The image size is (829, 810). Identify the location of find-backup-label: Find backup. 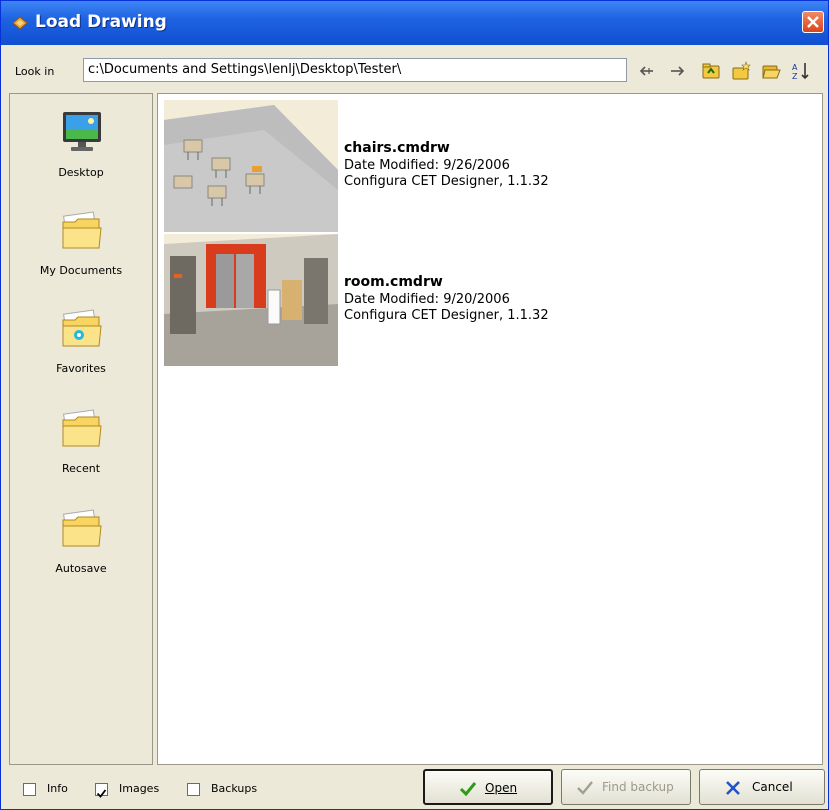
(638, 787).